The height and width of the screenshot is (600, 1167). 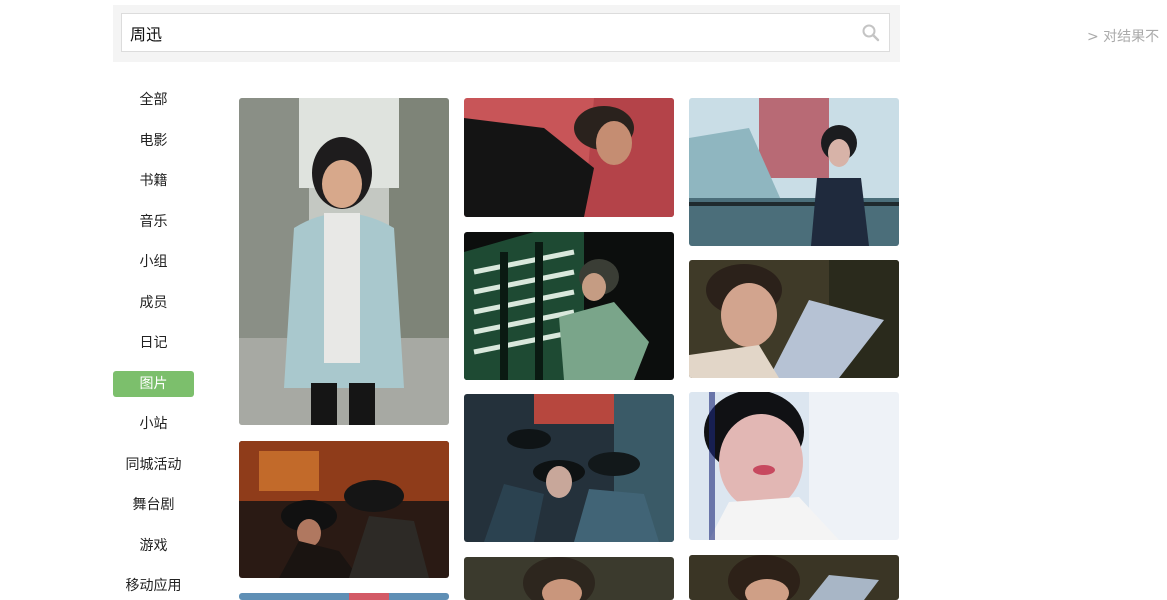 I want to click on sidebar-item-groups: 小组, so click(x=153, y=262).